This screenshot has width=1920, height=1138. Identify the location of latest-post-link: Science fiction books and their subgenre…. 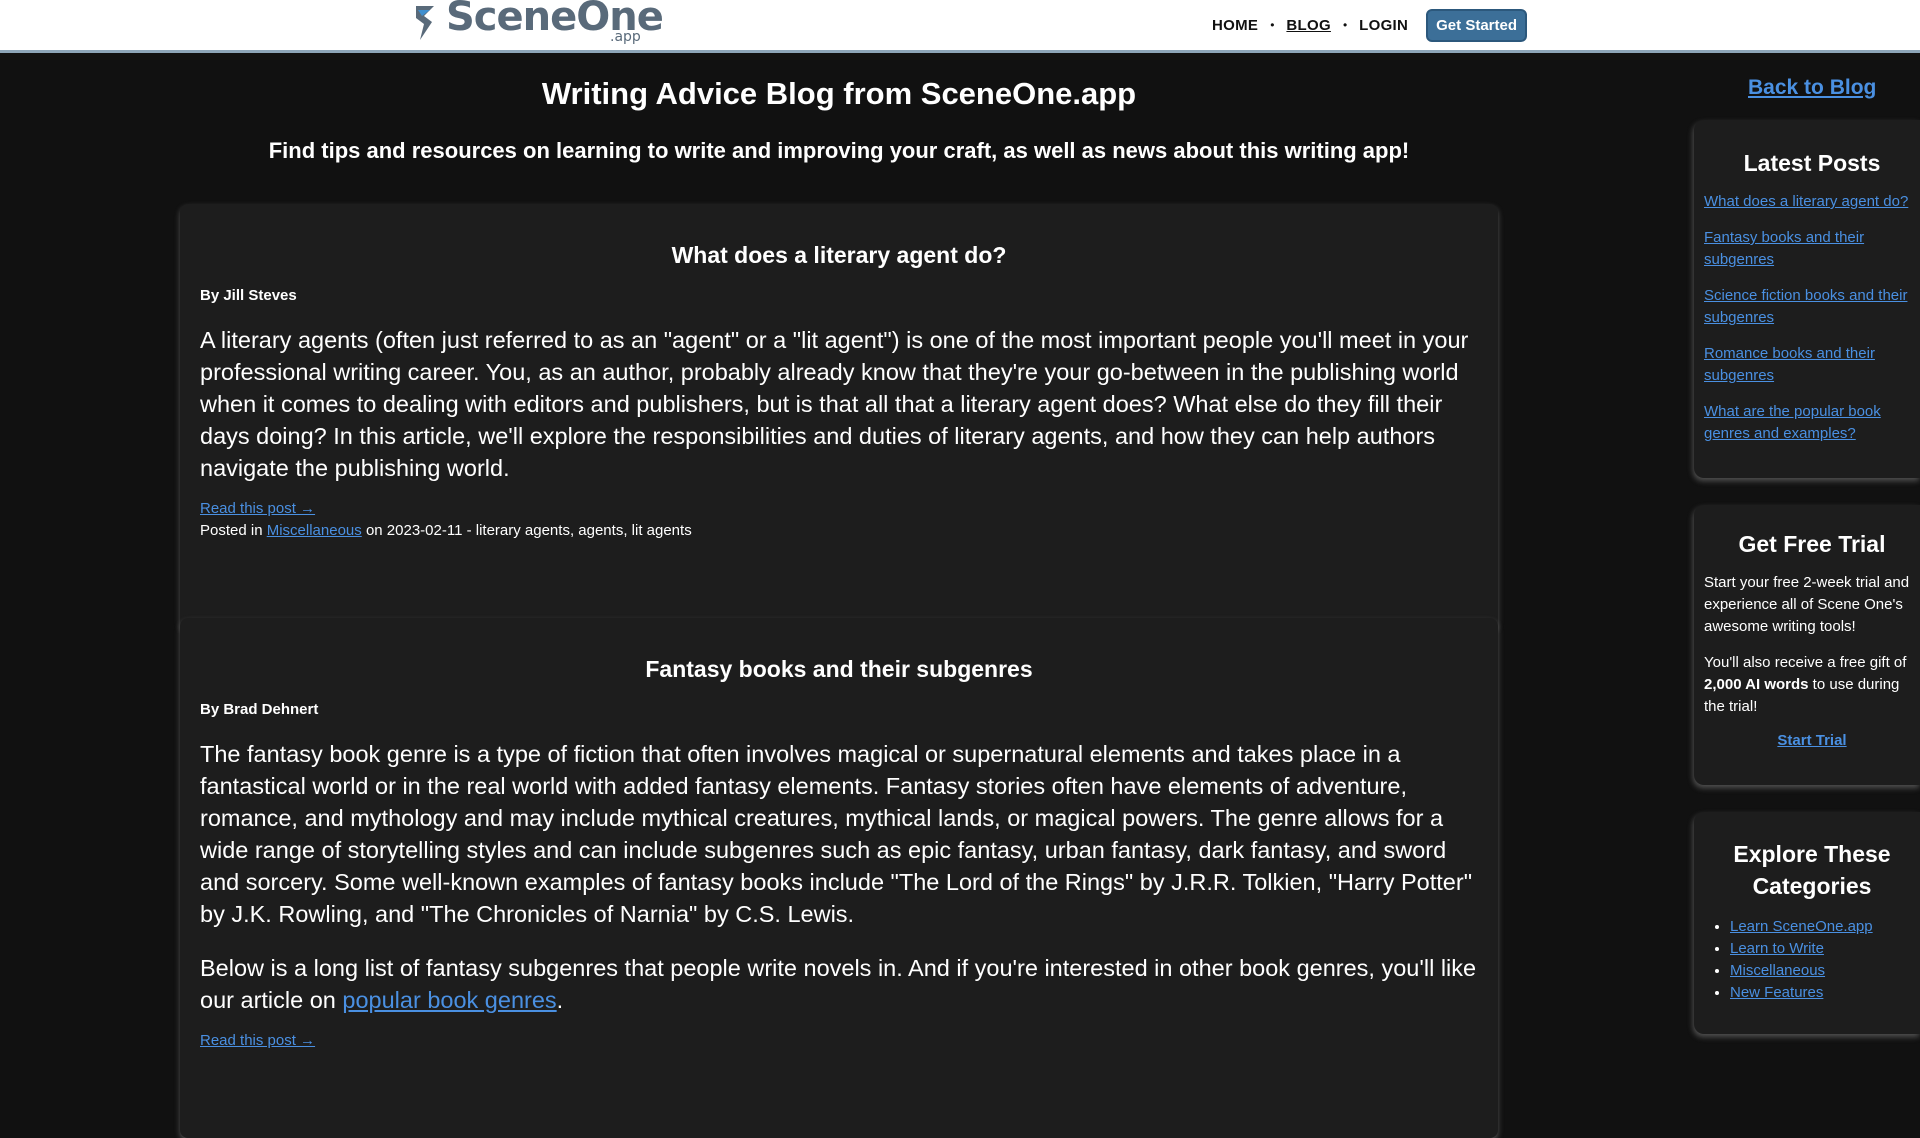
(1812, 307).